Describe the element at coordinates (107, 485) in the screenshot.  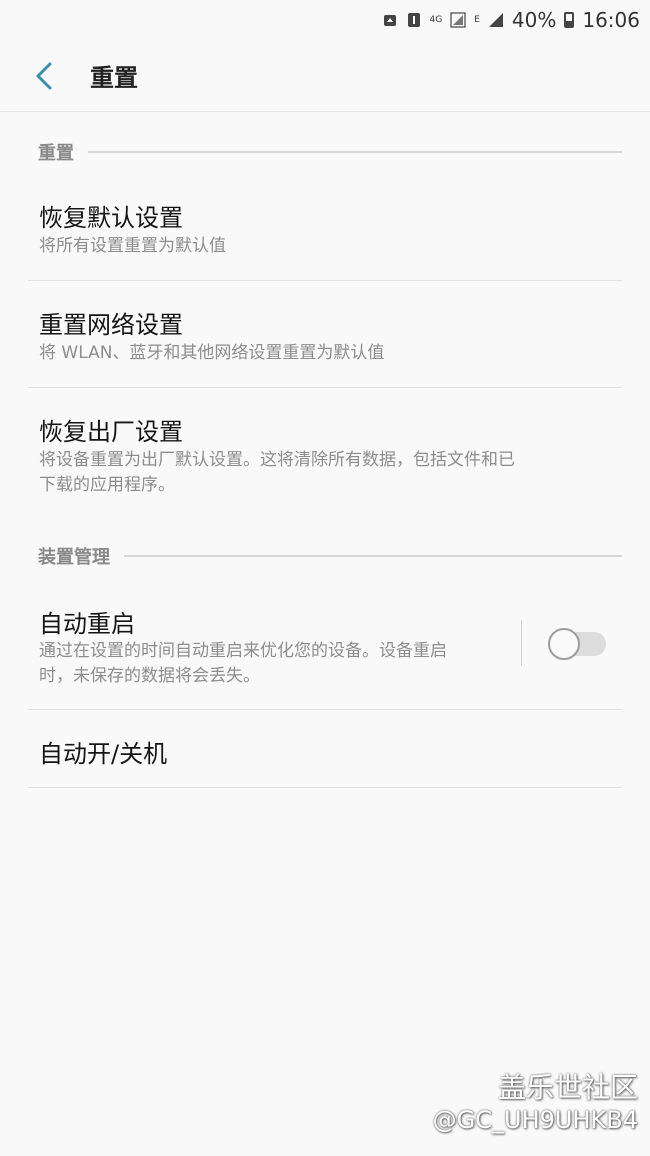
I see `item-subtitle-line-2: 下载的应用程序。` at that location.